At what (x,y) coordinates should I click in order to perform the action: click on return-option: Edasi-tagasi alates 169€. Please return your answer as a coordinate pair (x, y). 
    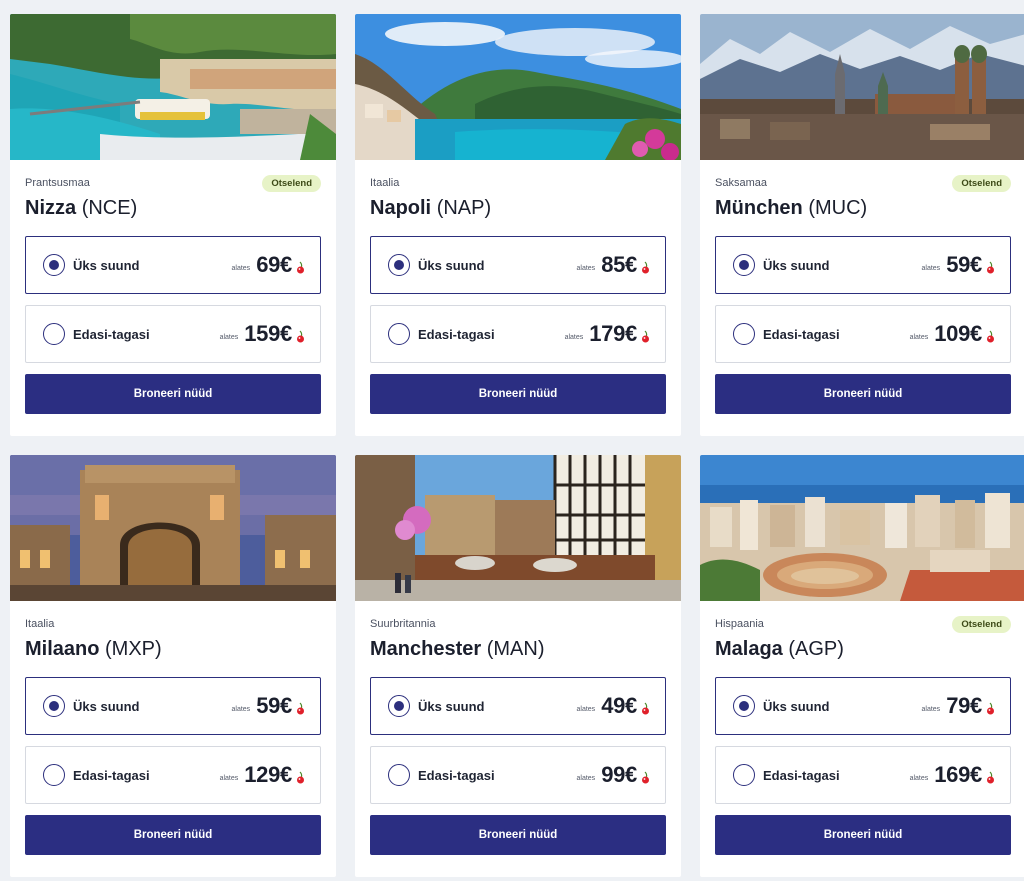
    Looking at the image, I should click on (863, 775).